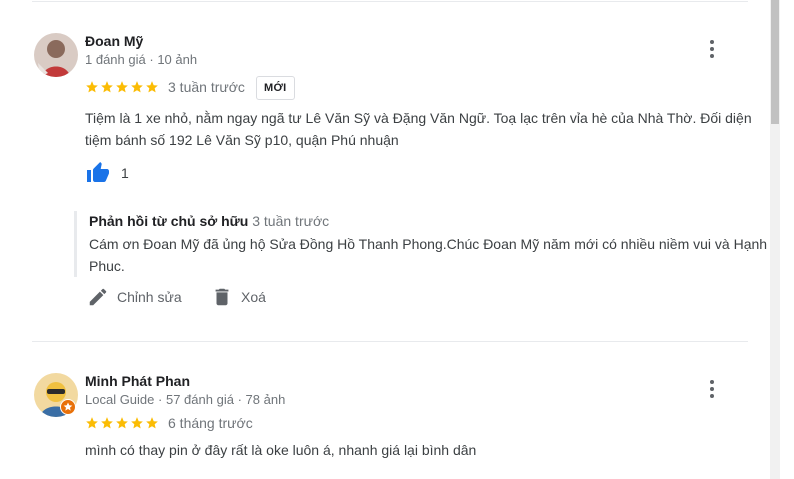 This screenshot has width=794, height=479. I want to click on reviewer-meta: 1 đánh giá · 10 ảnh, so click(141, 59).